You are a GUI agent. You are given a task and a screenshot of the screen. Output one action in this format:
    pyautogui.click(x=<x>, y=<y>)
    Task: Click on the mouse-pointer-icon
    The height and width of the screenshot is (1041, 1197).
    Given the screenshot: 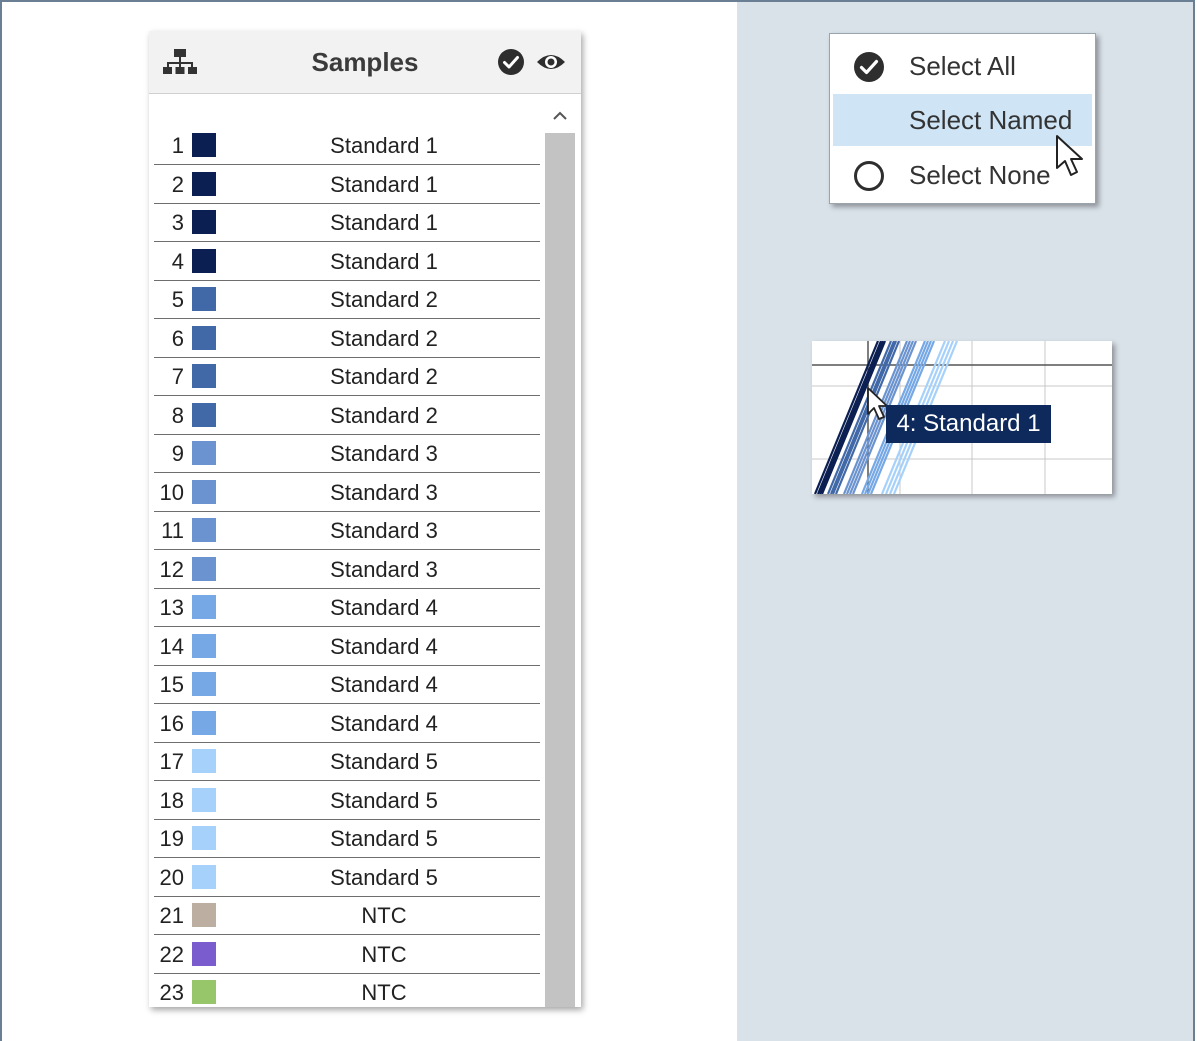 What is the action you would take?
    pyautogui.click(x=1069, y=155)
    